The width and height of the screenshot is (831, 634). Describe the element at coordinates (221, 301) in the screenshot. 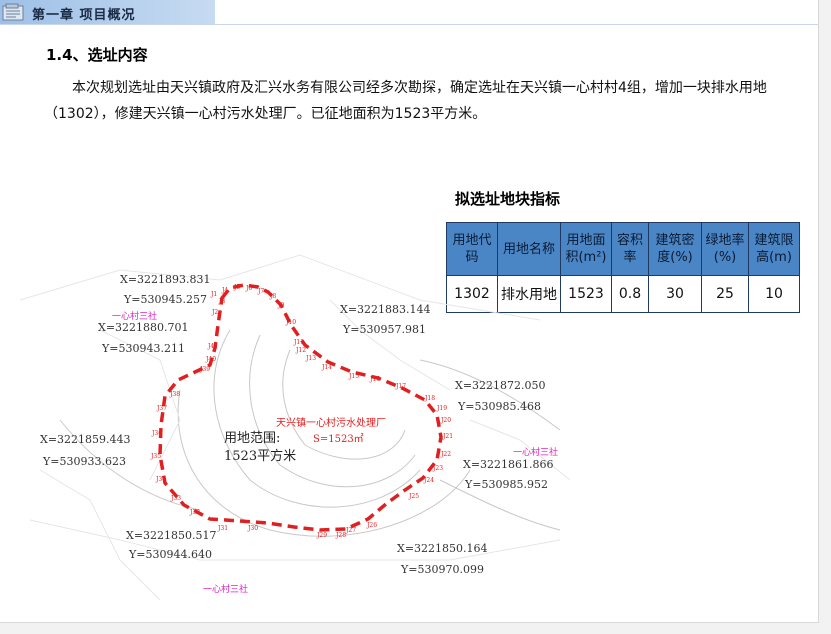

I see `point-label: J3` at that location.